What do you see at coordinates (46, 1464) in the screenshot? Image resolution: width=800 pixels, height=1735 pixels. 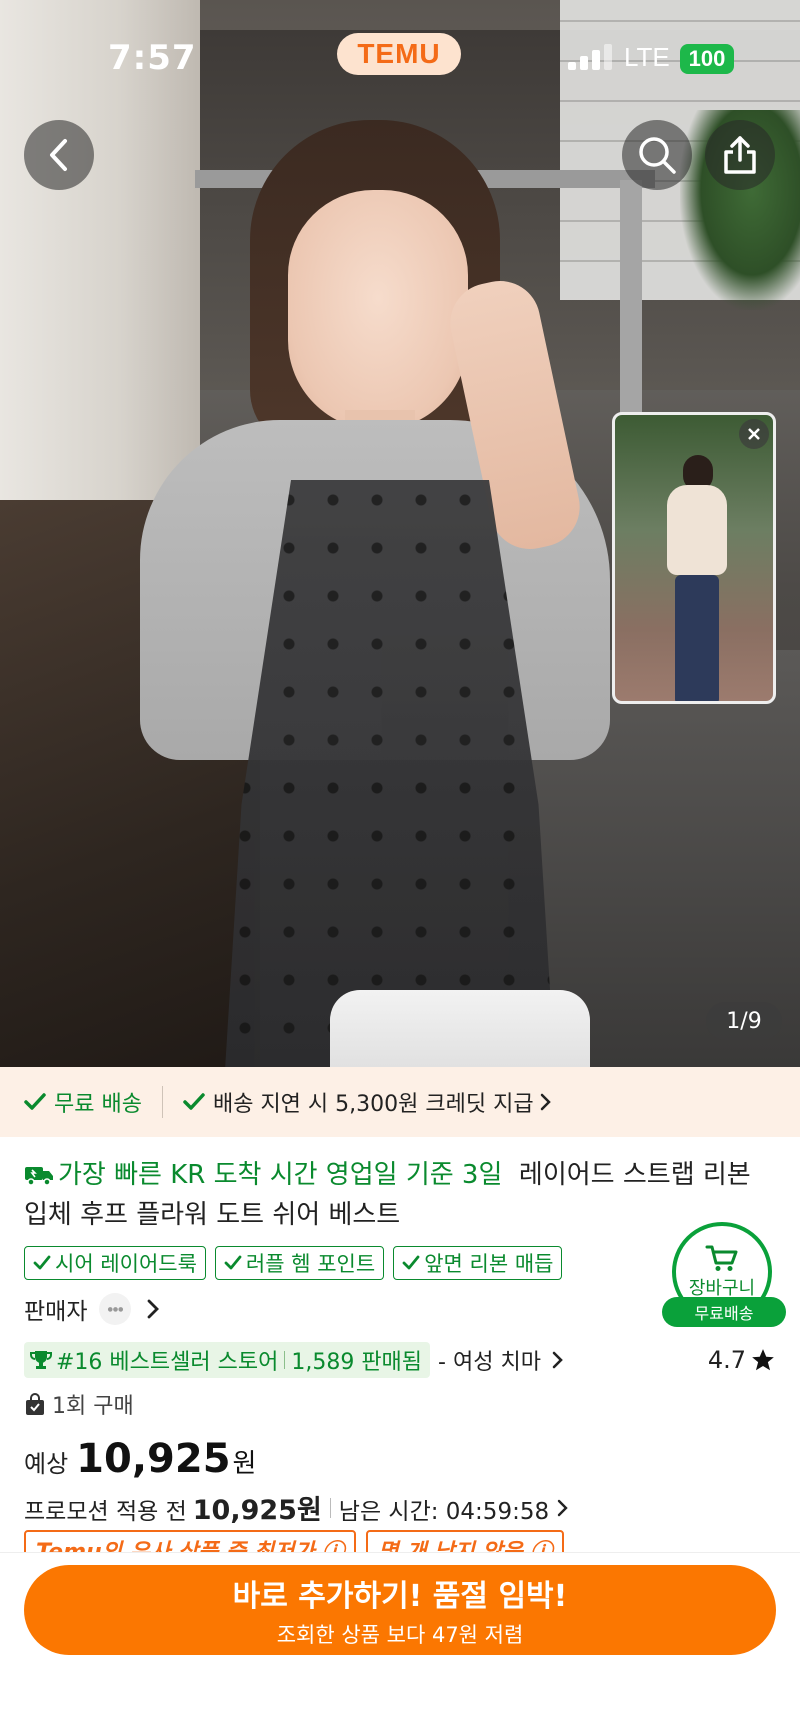 I see `price-prefix: 예상` at bounding box center [46, 1464].